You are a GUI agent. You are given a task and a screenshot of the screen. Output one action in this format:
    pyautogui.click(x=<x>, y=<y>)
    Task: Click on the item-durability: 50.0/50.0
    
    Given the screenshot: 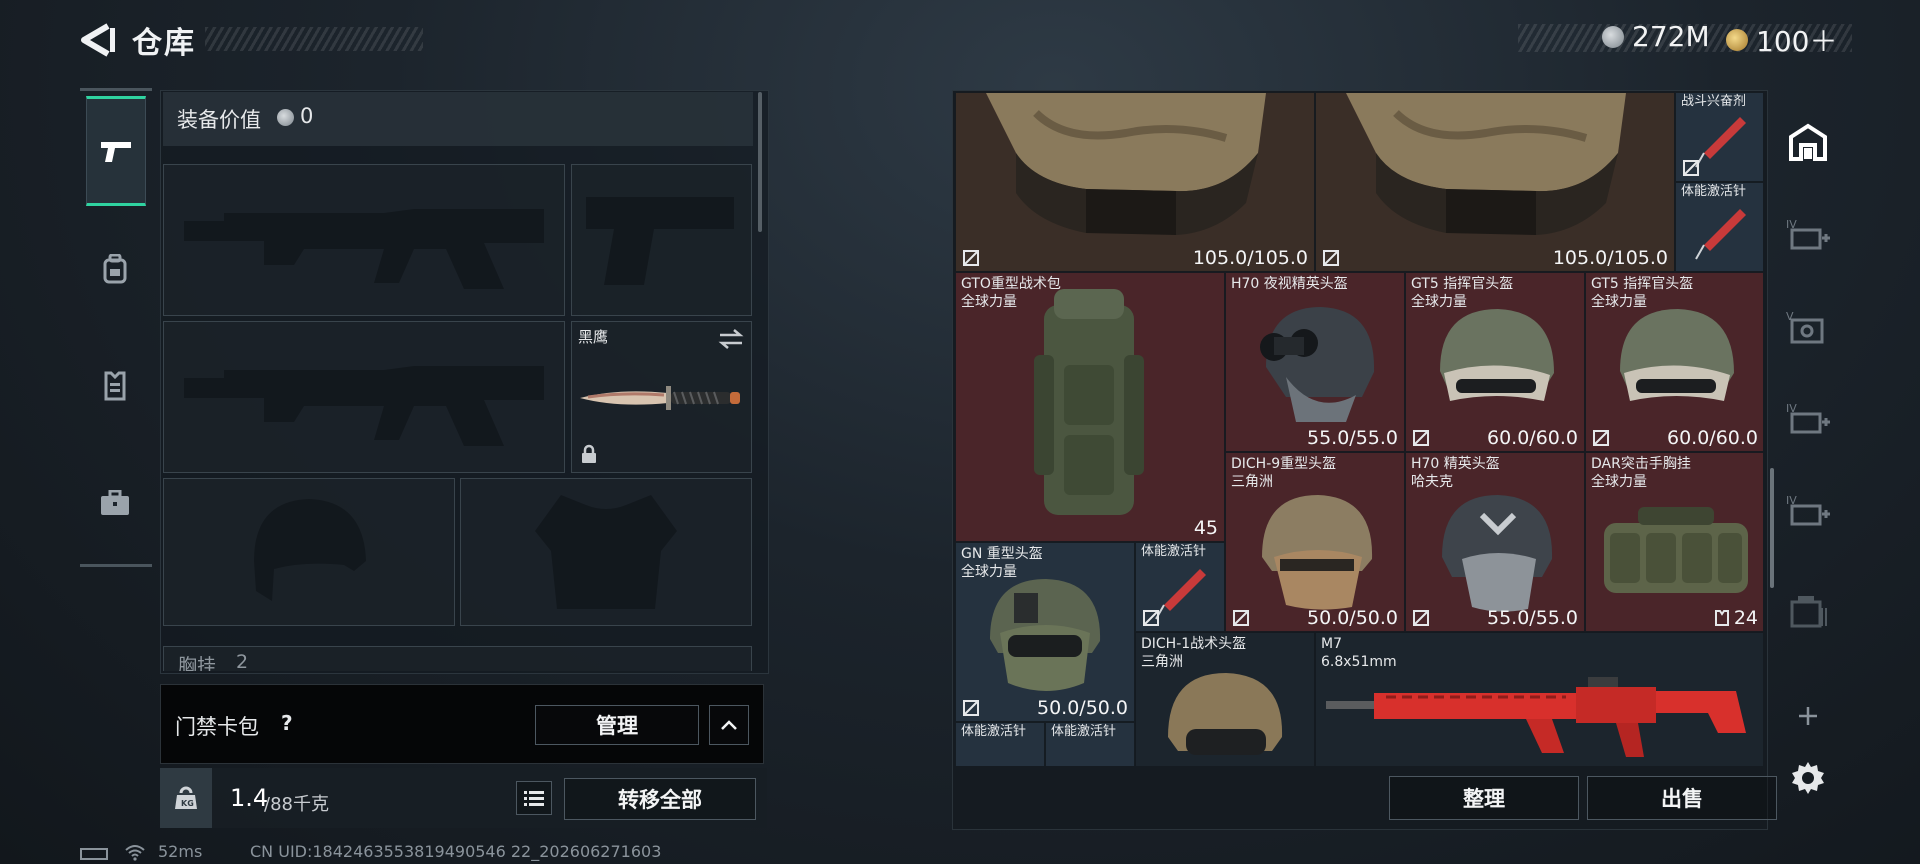 What is the action you would take?
    pyautogui.click(x=1352, y=618)
    